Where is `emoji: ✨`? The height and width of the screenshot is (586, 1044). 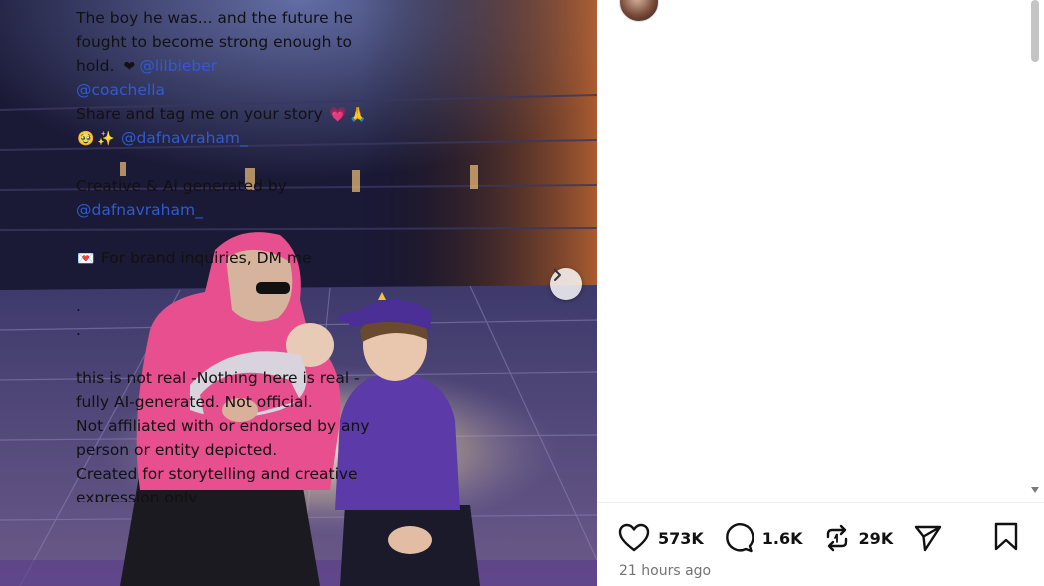
emoji: ✨ is located at coordinates (106, 139).